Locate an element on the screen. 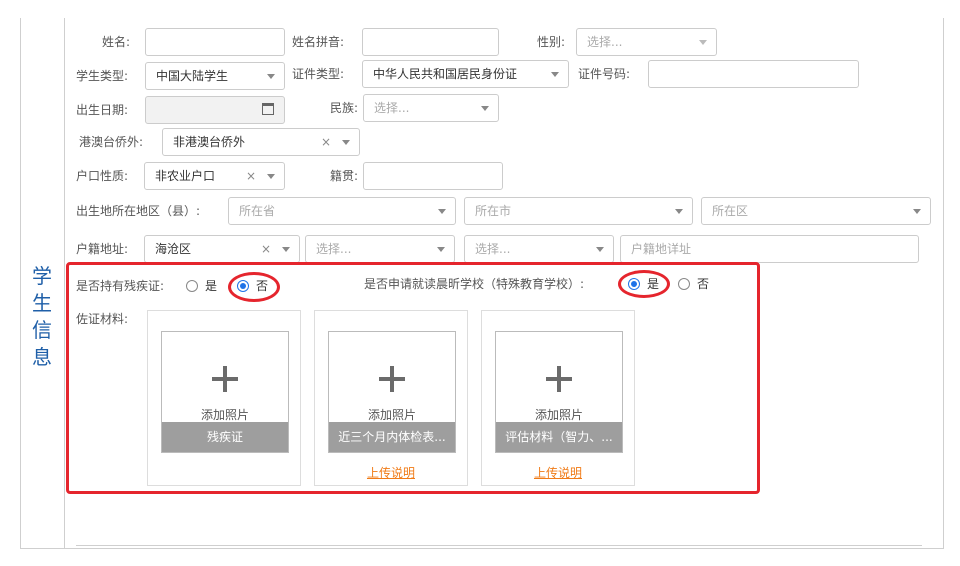 This screenshot has width=960, height=566. gender-label: 性别: is located at coordinates (551, 42).